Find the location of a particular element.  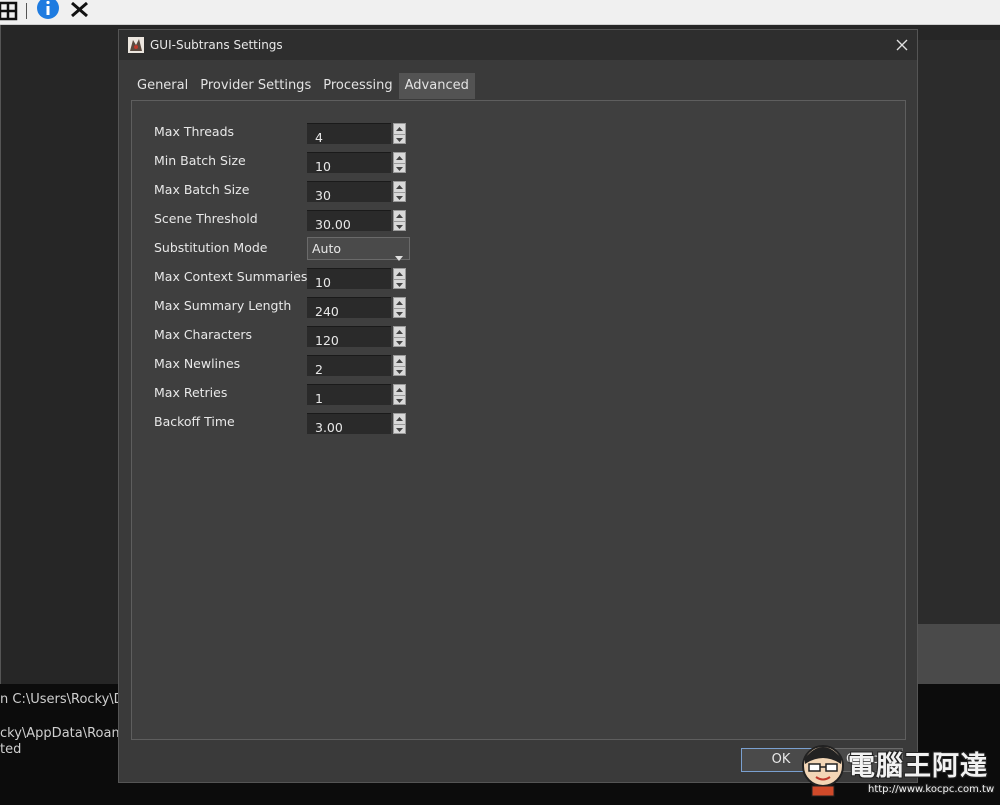

setting-row-substitution-mode: Substitution Mode Auto is located at coordinates (304, 250).